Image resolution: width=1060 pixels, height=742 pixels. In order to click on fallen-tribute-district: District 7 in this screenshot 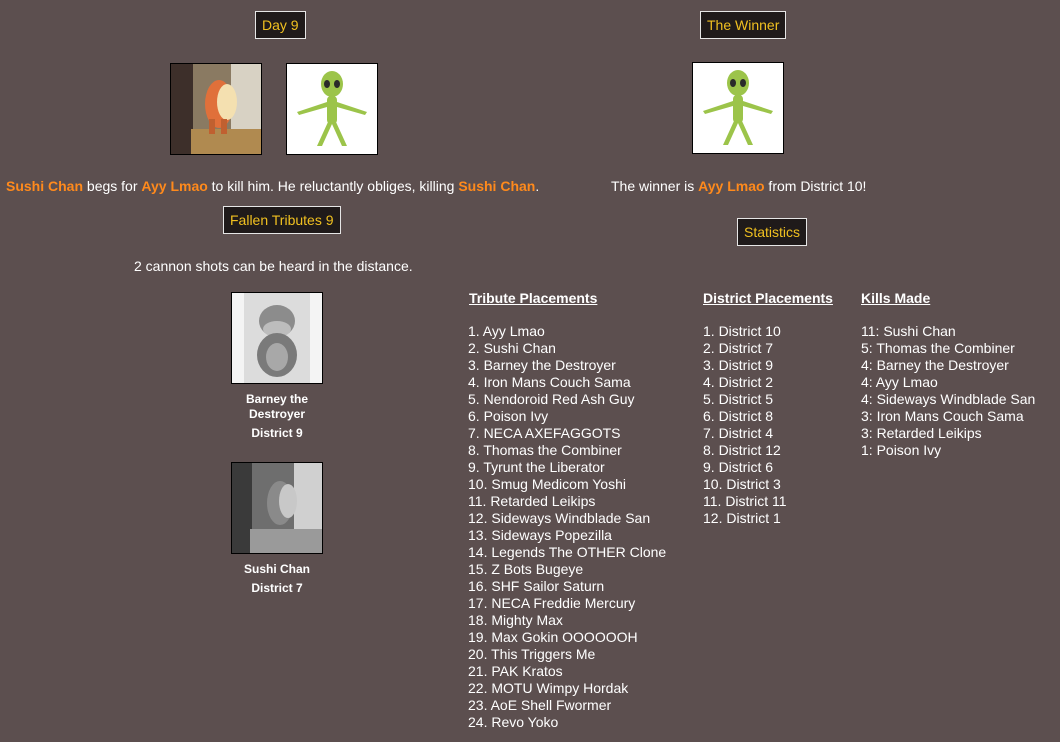, I will do `click(277, 588)`.